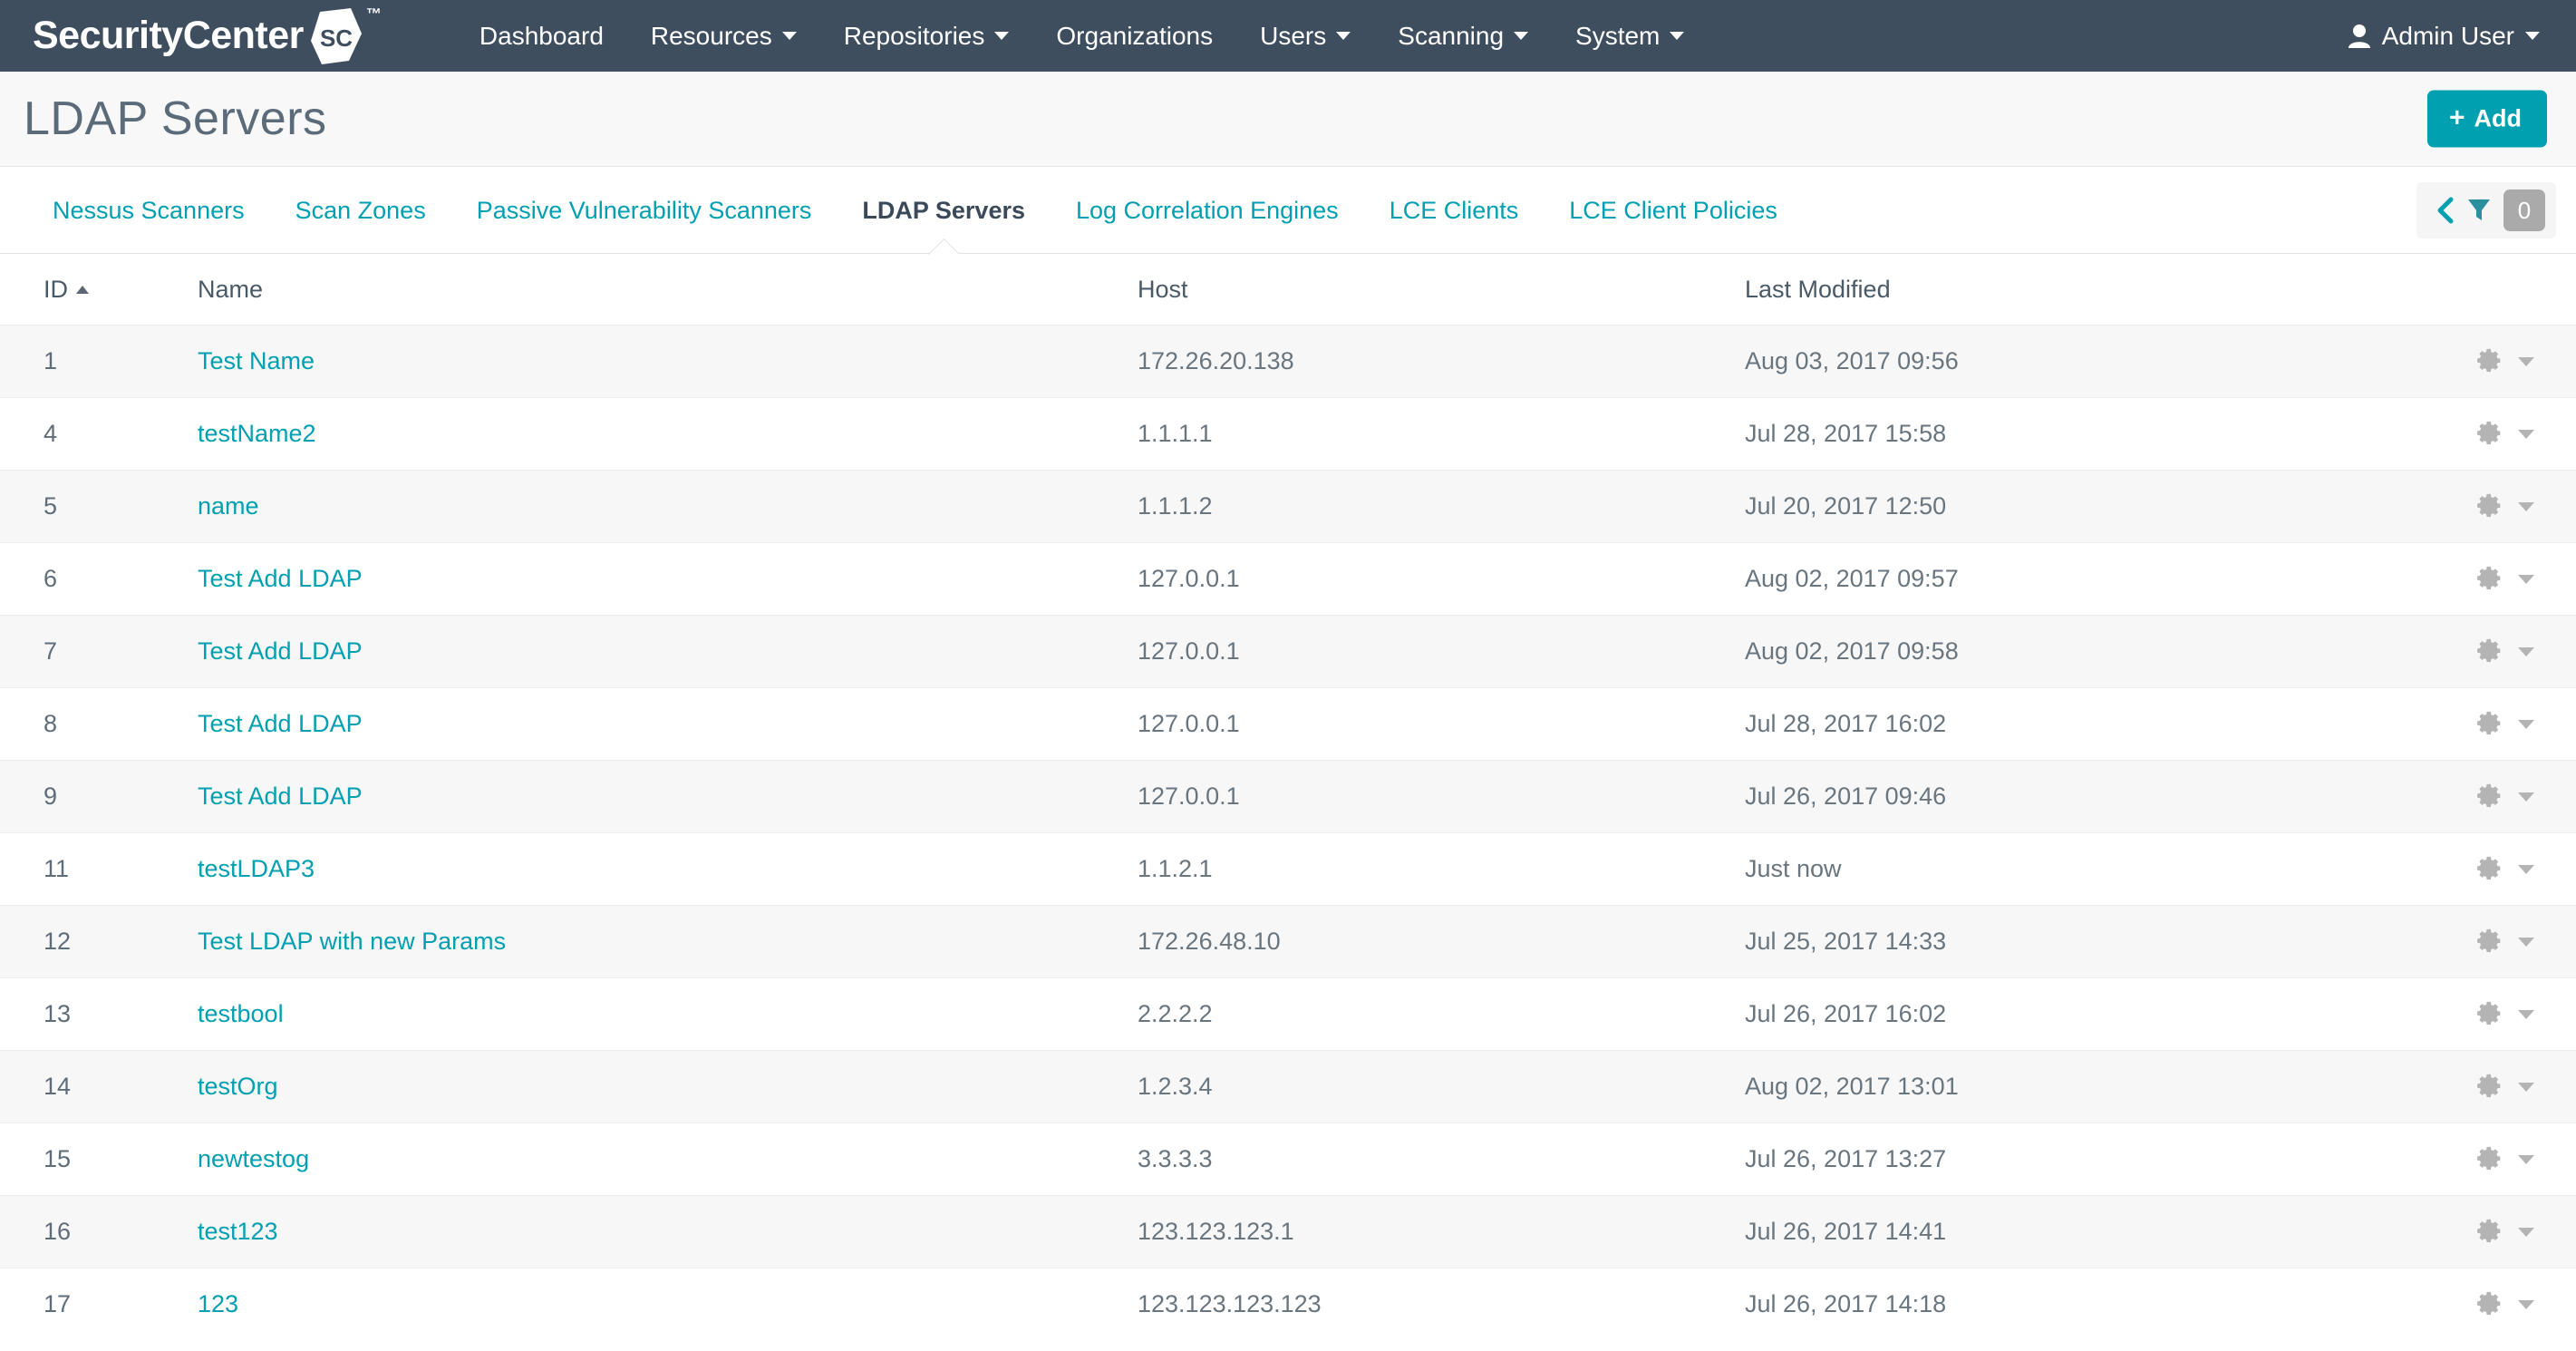 Image resolution: width=2576 pixels, height=1351 pixels. What do you see at coordinates (191, 36) in the screenshot?
I see `brand-logo: SecurityCenter SC ™` at bounding box center [191, 36].